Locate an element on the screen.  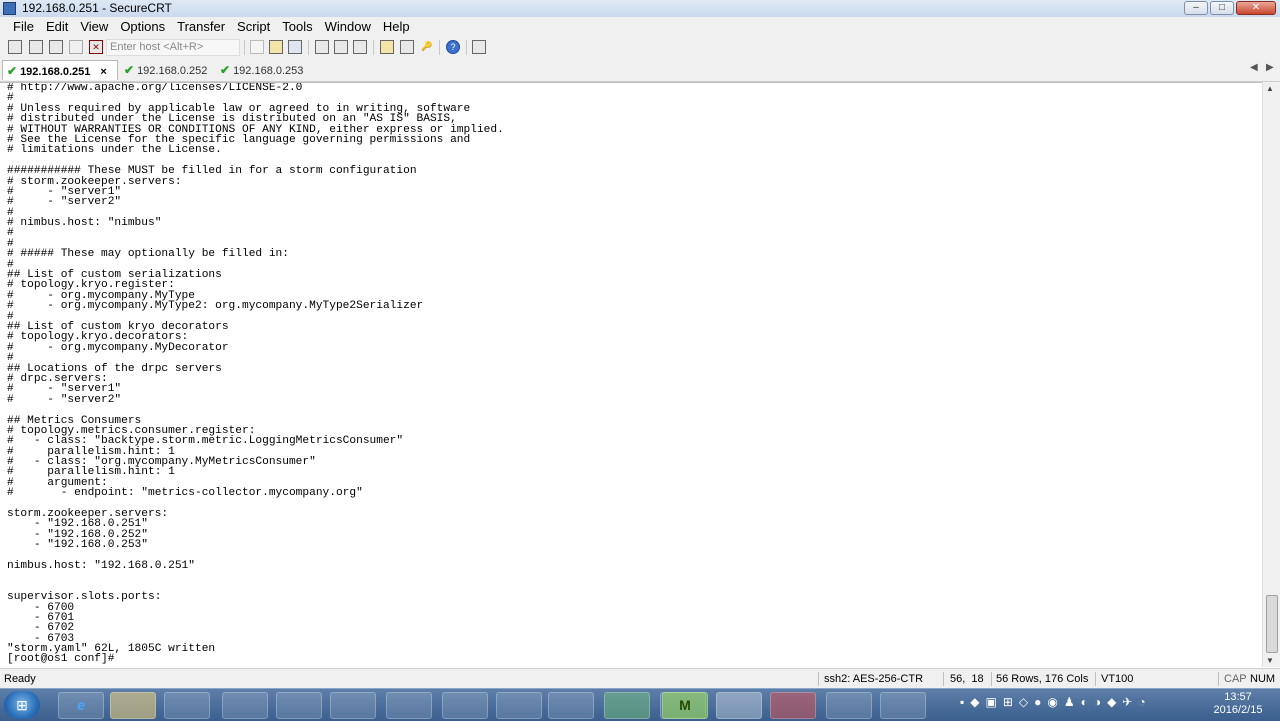
menu-tools: Tools is located at coordinates (297, 27).